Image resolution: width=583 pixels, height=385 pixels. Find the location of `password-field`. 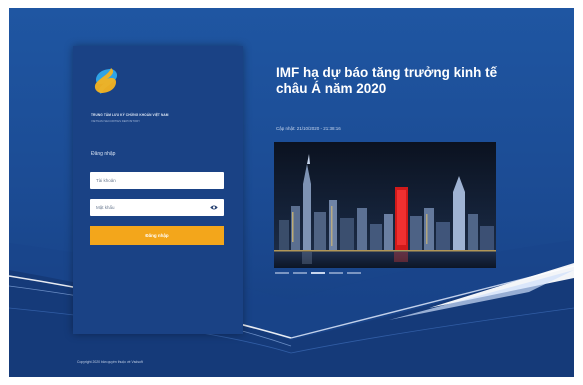

password-field is located at coordinates (157, 207).